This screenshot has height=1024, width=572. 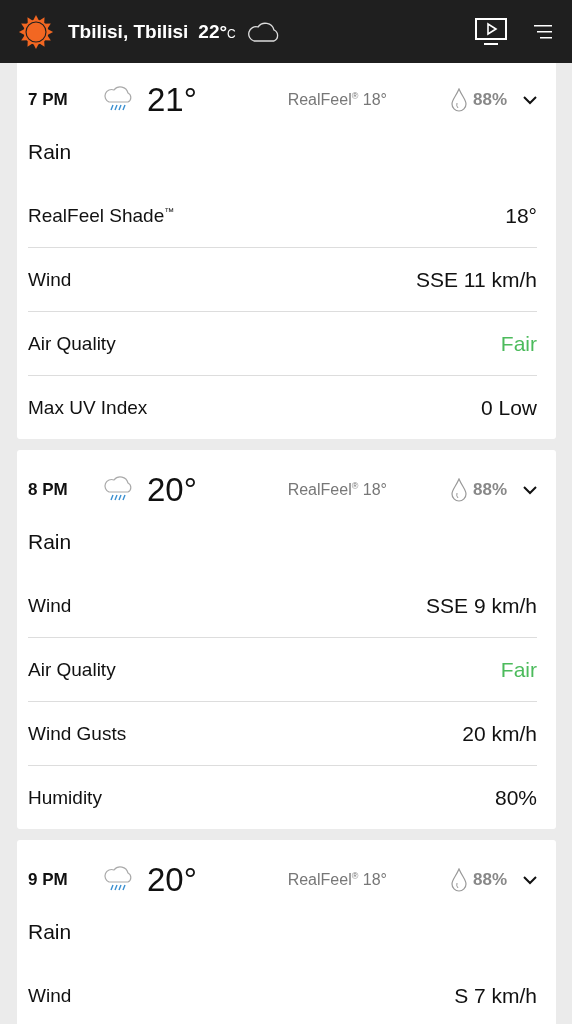 What do you see at coordinates (476, 279) in the screenshot?
I see `detail-value: SSE 11 km/h` at bounding box center [476, 279].